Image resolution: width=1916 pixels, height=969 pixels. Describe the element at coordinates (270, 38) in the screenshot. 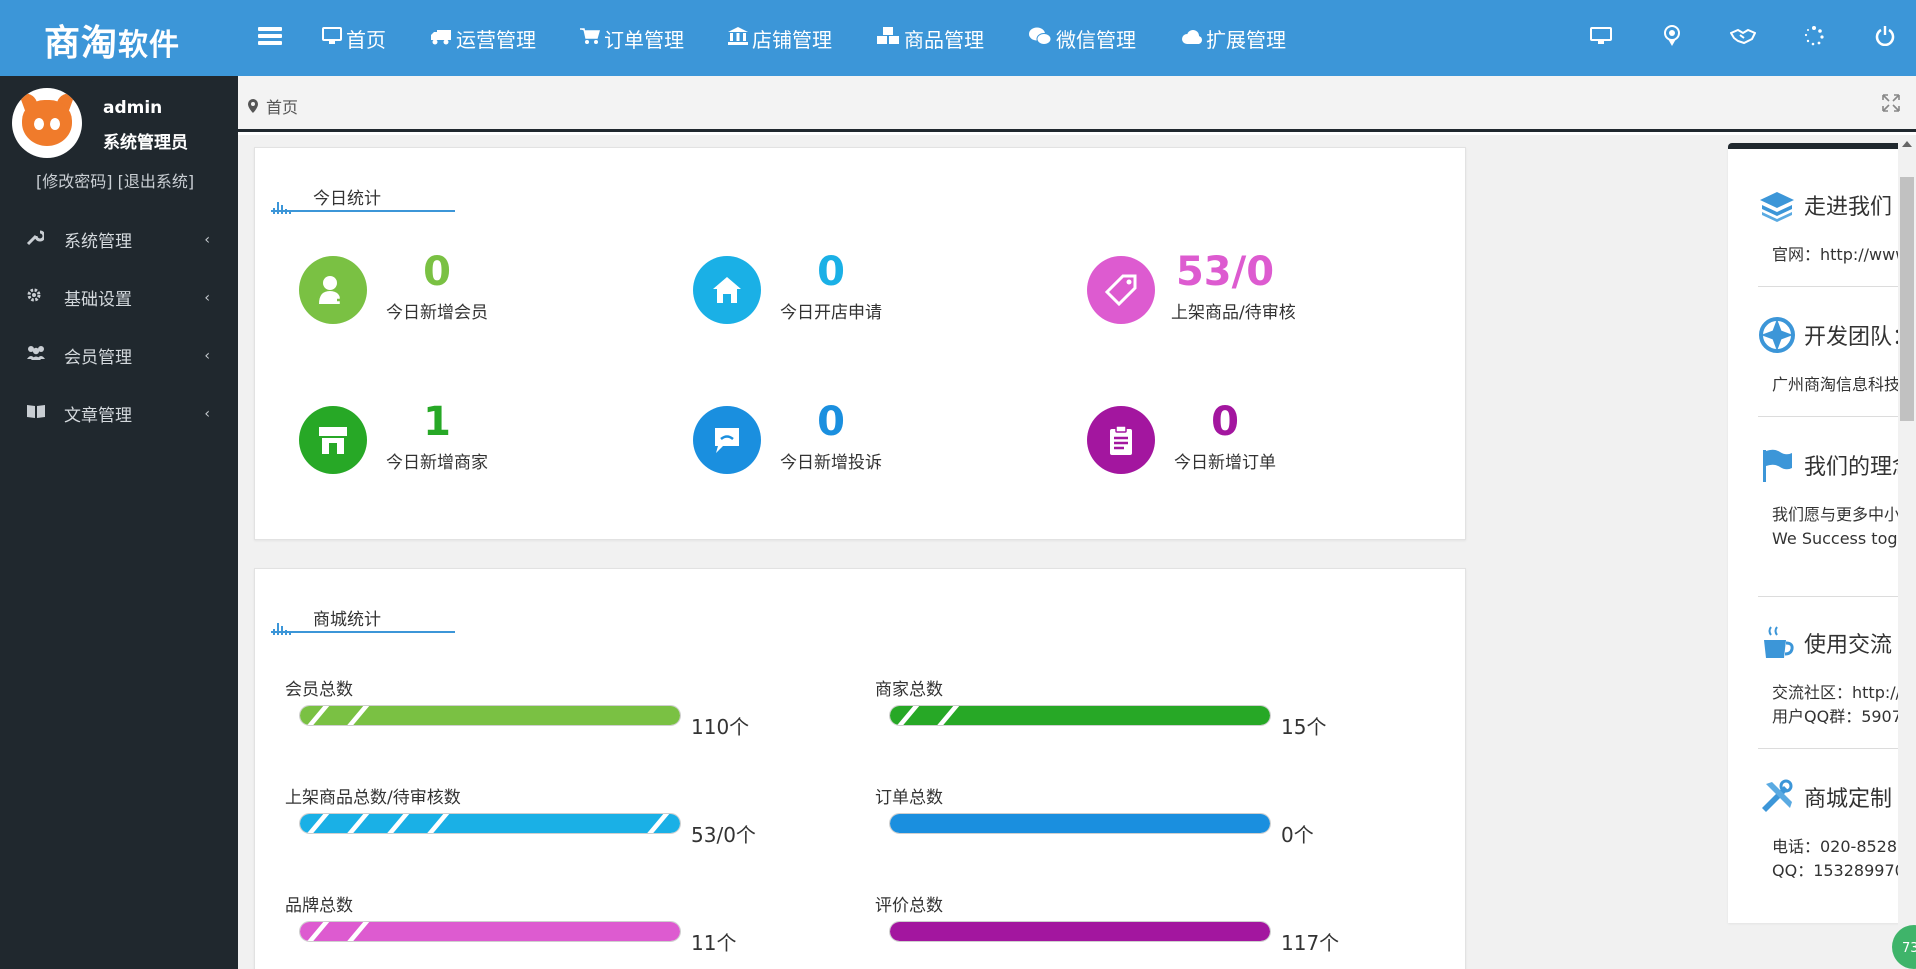

I see `menu-toggle-icon` at that location.